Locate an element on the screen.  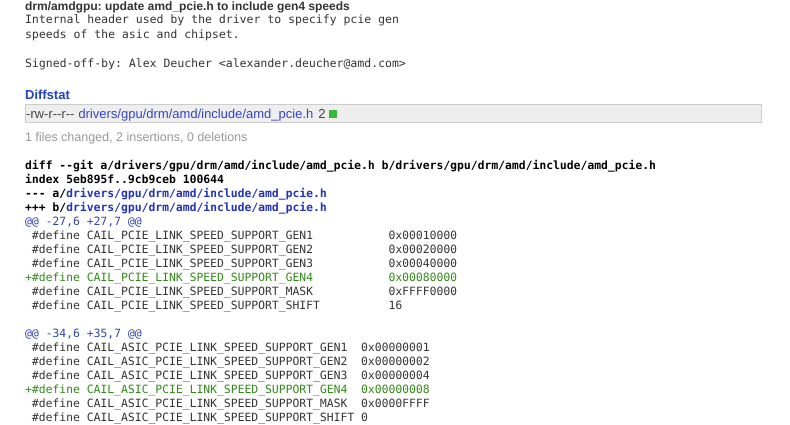
code-line: #define CAIL_ASIC_PCIE_LINK_SPEED_SUPPORT_GEN2 0x00000002 is located at coordinates (230, 361).